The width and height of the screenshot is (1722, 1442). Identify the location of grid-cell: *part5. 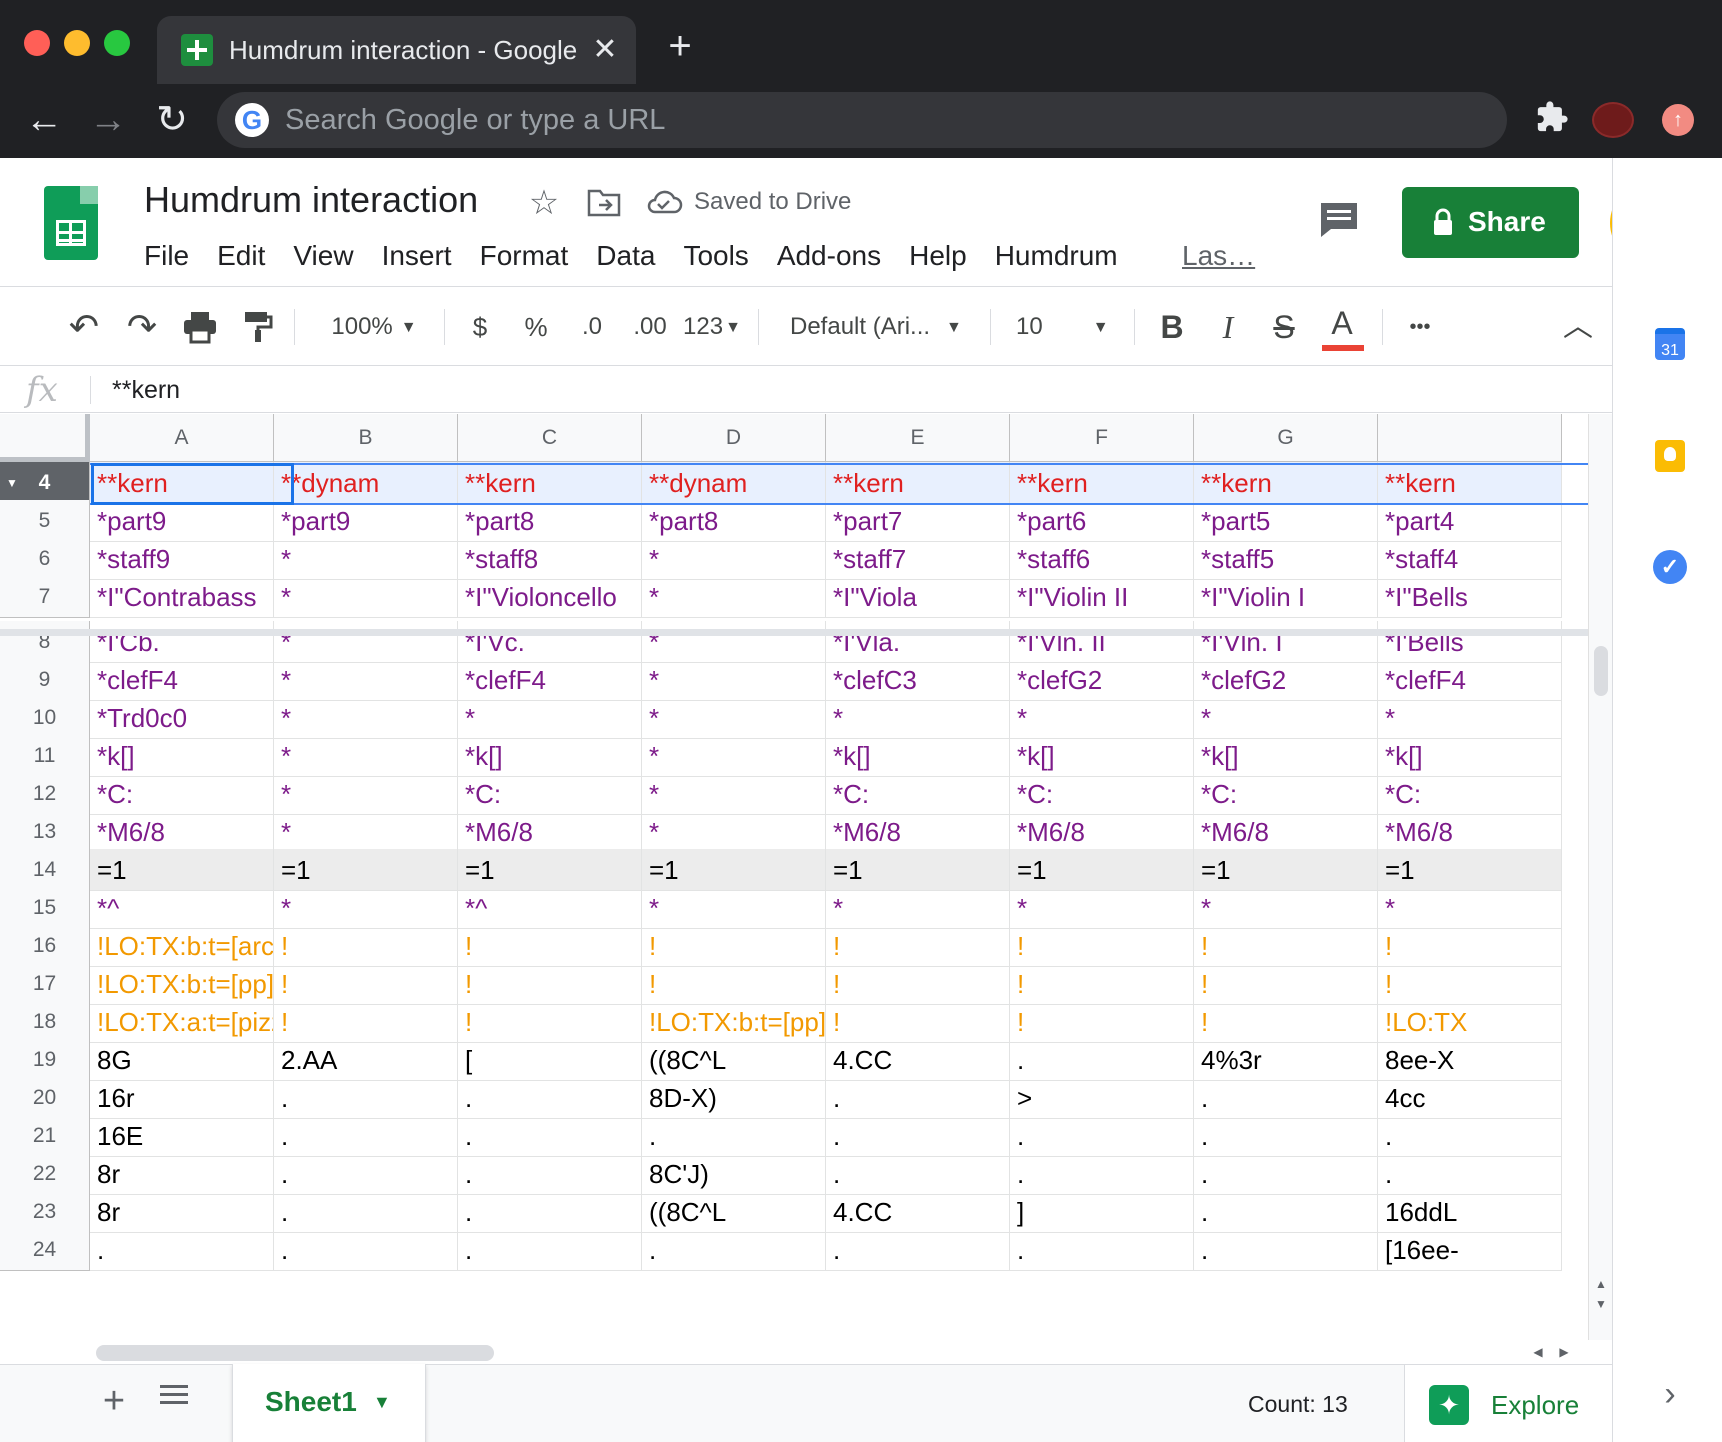
(1286, 521).